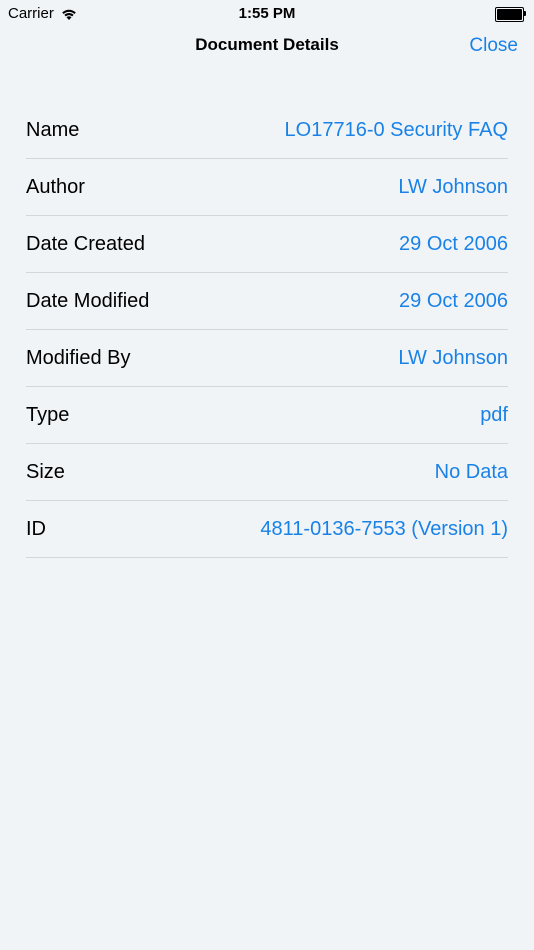 The width and height of the screenshot is (534, 950). I want to click on detail-label: Type, so click(48, 414).